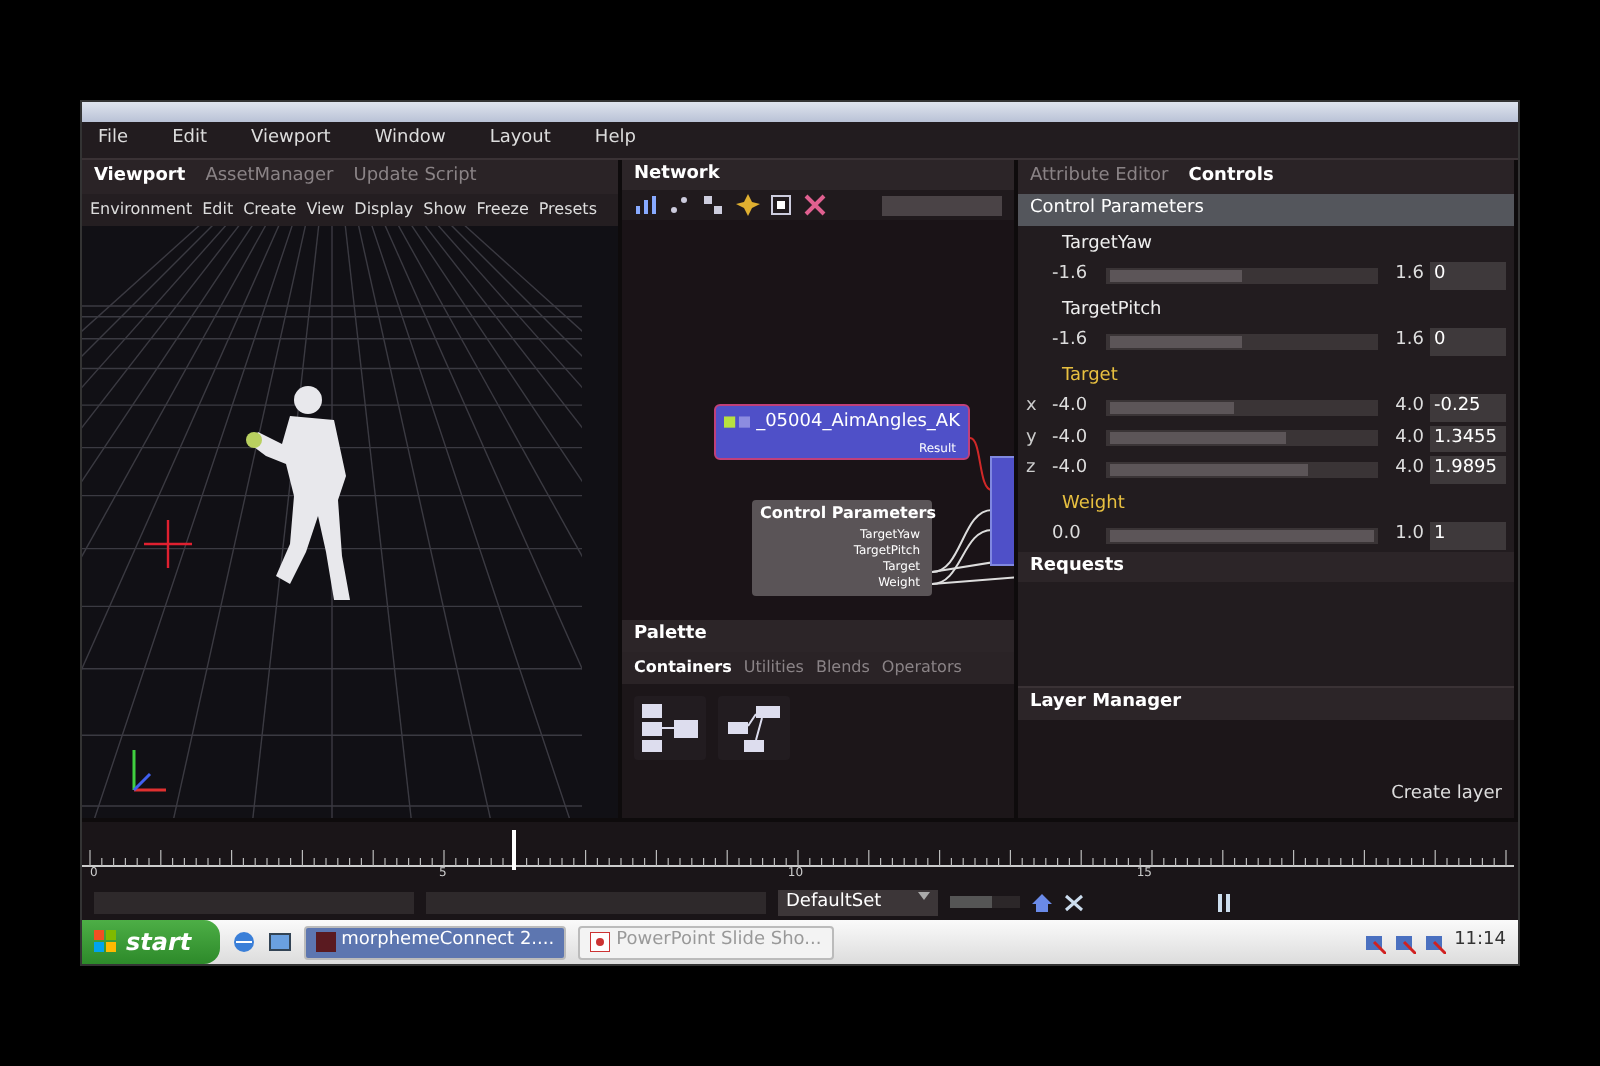 The height and width of the screenshot is (1066, 1600). What do you see at coordinates (269, 176) in the screenshot?
I see `tab: AssetManager` at bounding box center [269, 176].